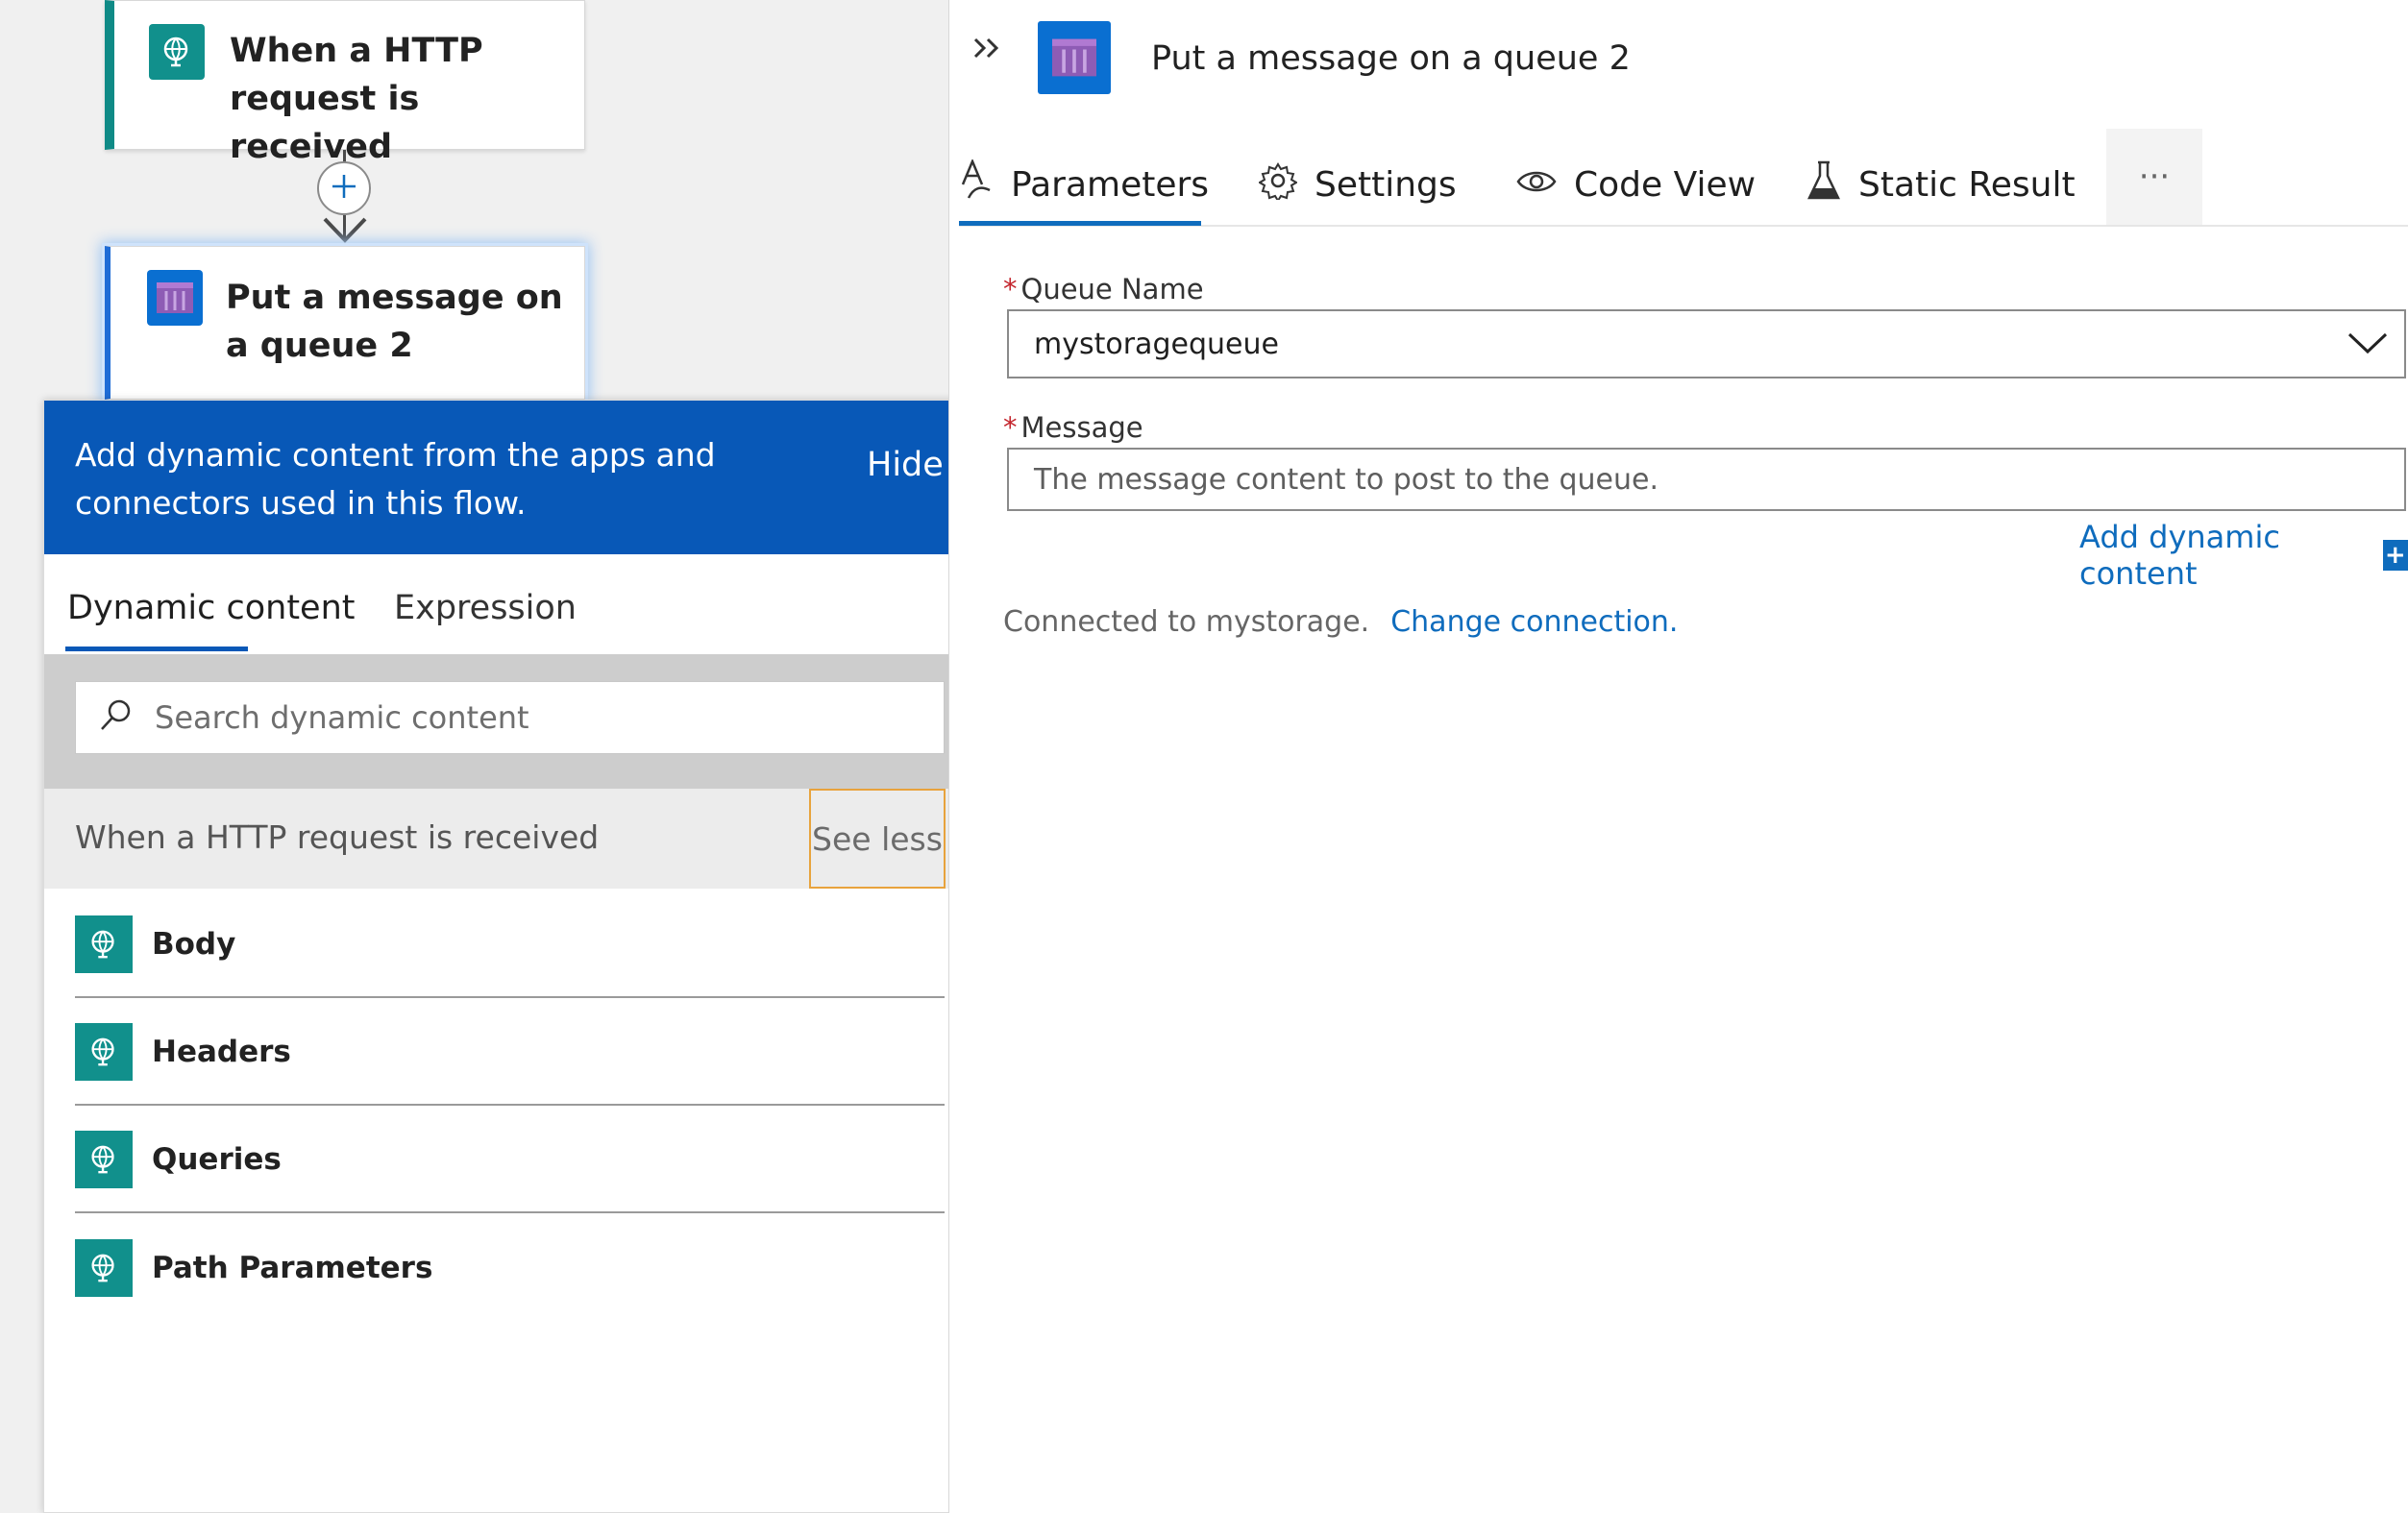  I want to click on token-label: Headers, so click(222, 1052).